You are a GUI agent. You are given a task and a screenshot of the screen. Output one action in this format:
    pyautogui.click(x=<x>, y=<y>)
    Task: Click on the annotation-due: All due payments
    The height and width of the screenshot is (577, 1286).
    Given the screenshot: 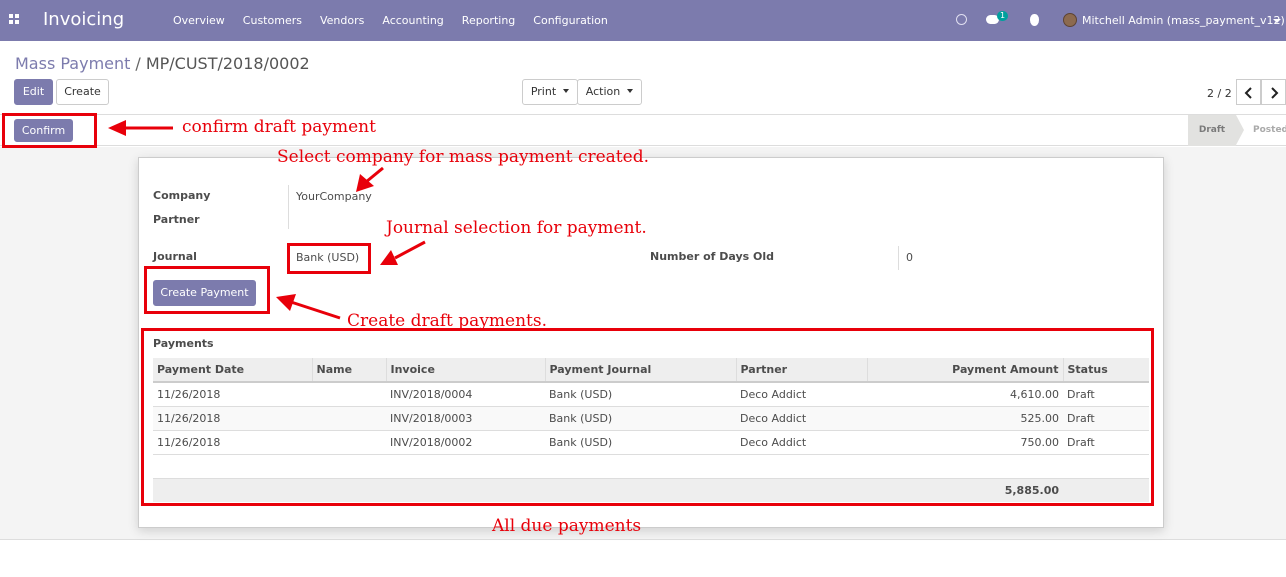 What is the action you would take?
    pyautogui.click(x=567, y=526)
    